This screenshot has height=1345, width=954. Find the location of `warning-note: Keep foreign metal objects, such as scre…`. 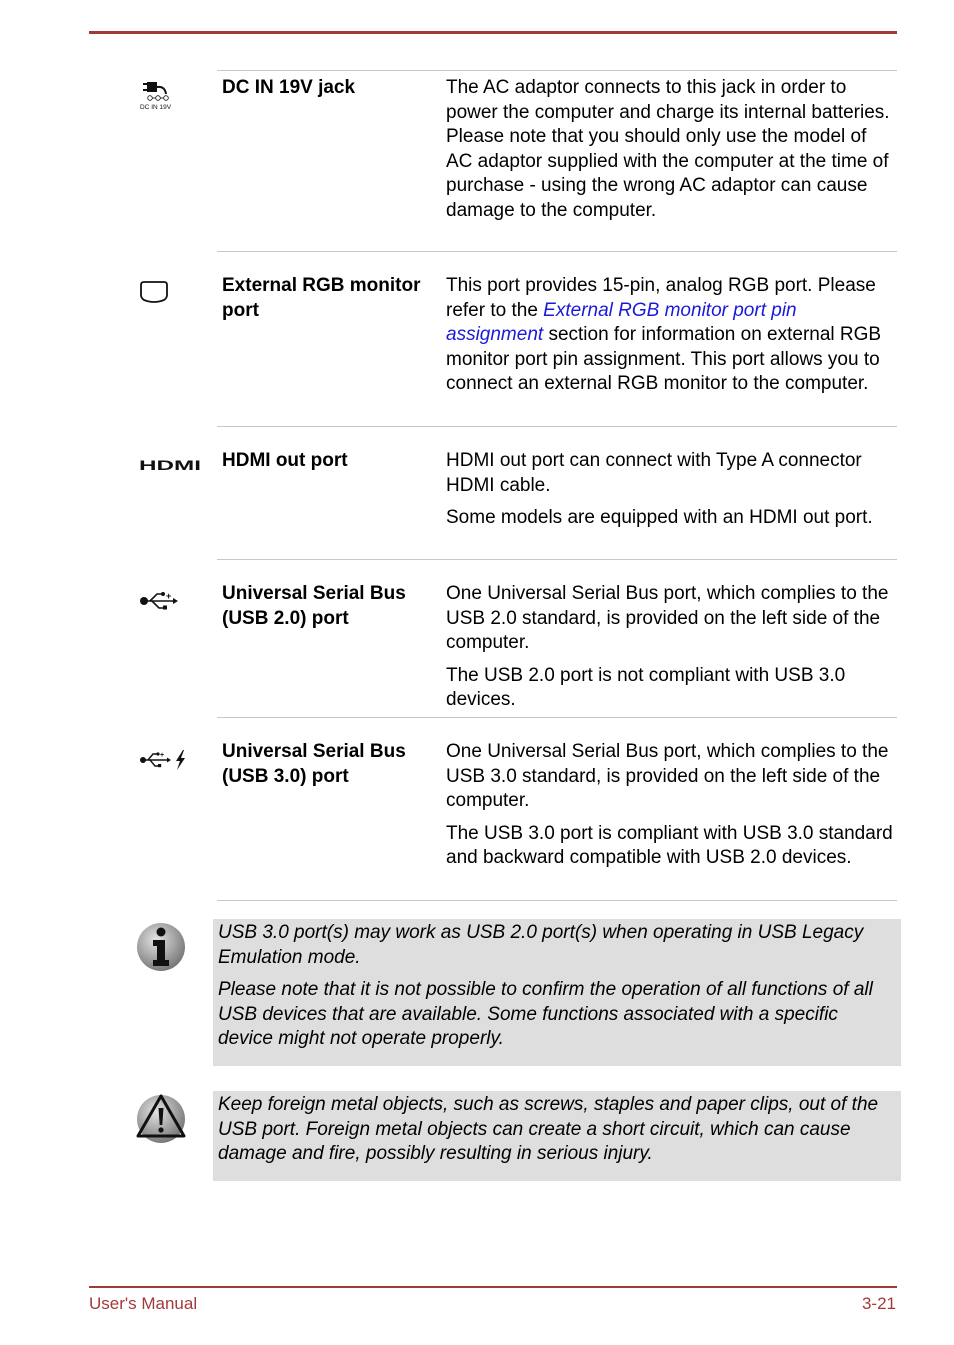

warning-note: Keep foreign metal objects, such as scre… is located at coordinates (557, 1136).